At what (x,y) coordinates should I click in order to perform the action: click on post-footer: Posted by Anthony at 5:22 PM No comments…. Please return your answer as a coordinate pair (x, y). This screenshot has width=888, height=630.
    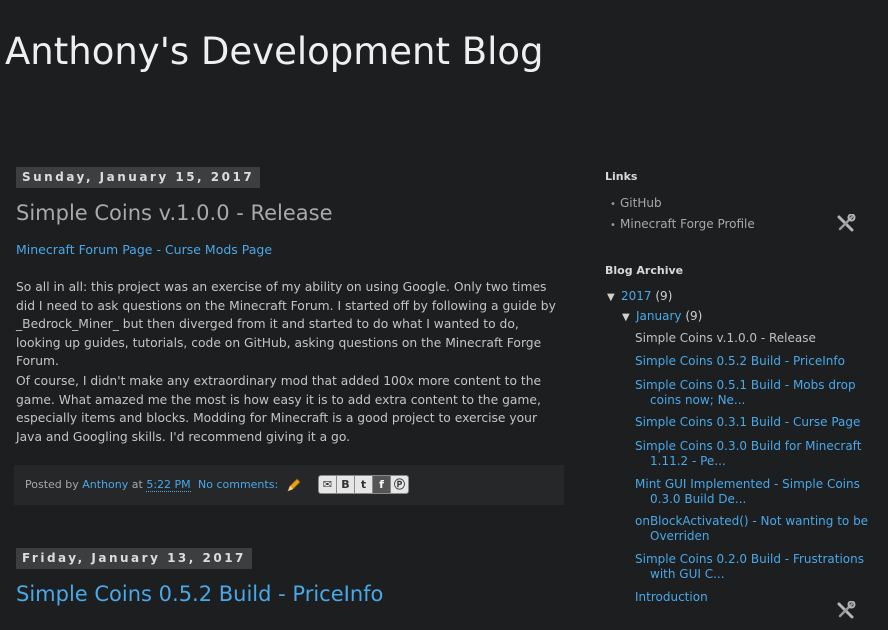
    Looking at the image, I should click on (289, 485).